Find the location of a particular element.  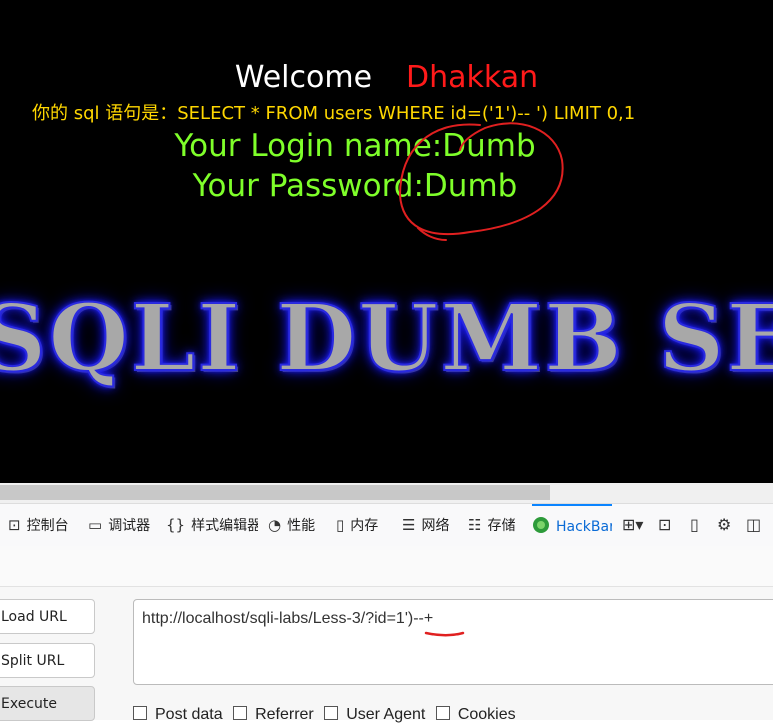

tab-label: 性能 is located at coordinates (301, 526).